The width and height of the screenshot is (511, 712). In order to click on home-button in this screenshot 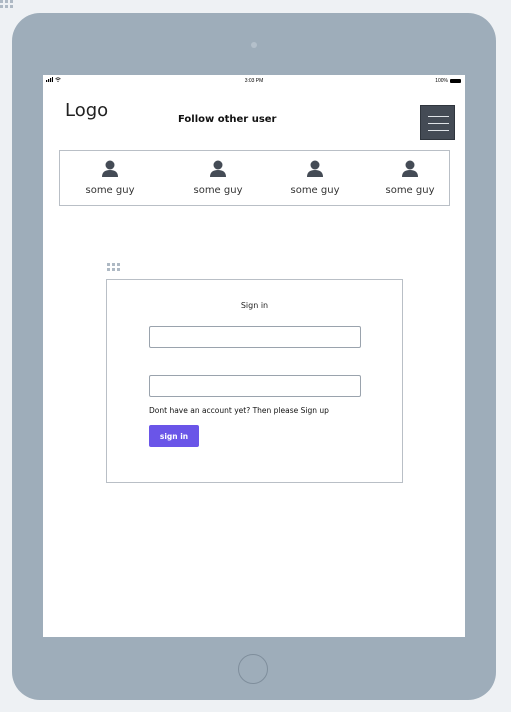, I will do `click(253, 669)`.